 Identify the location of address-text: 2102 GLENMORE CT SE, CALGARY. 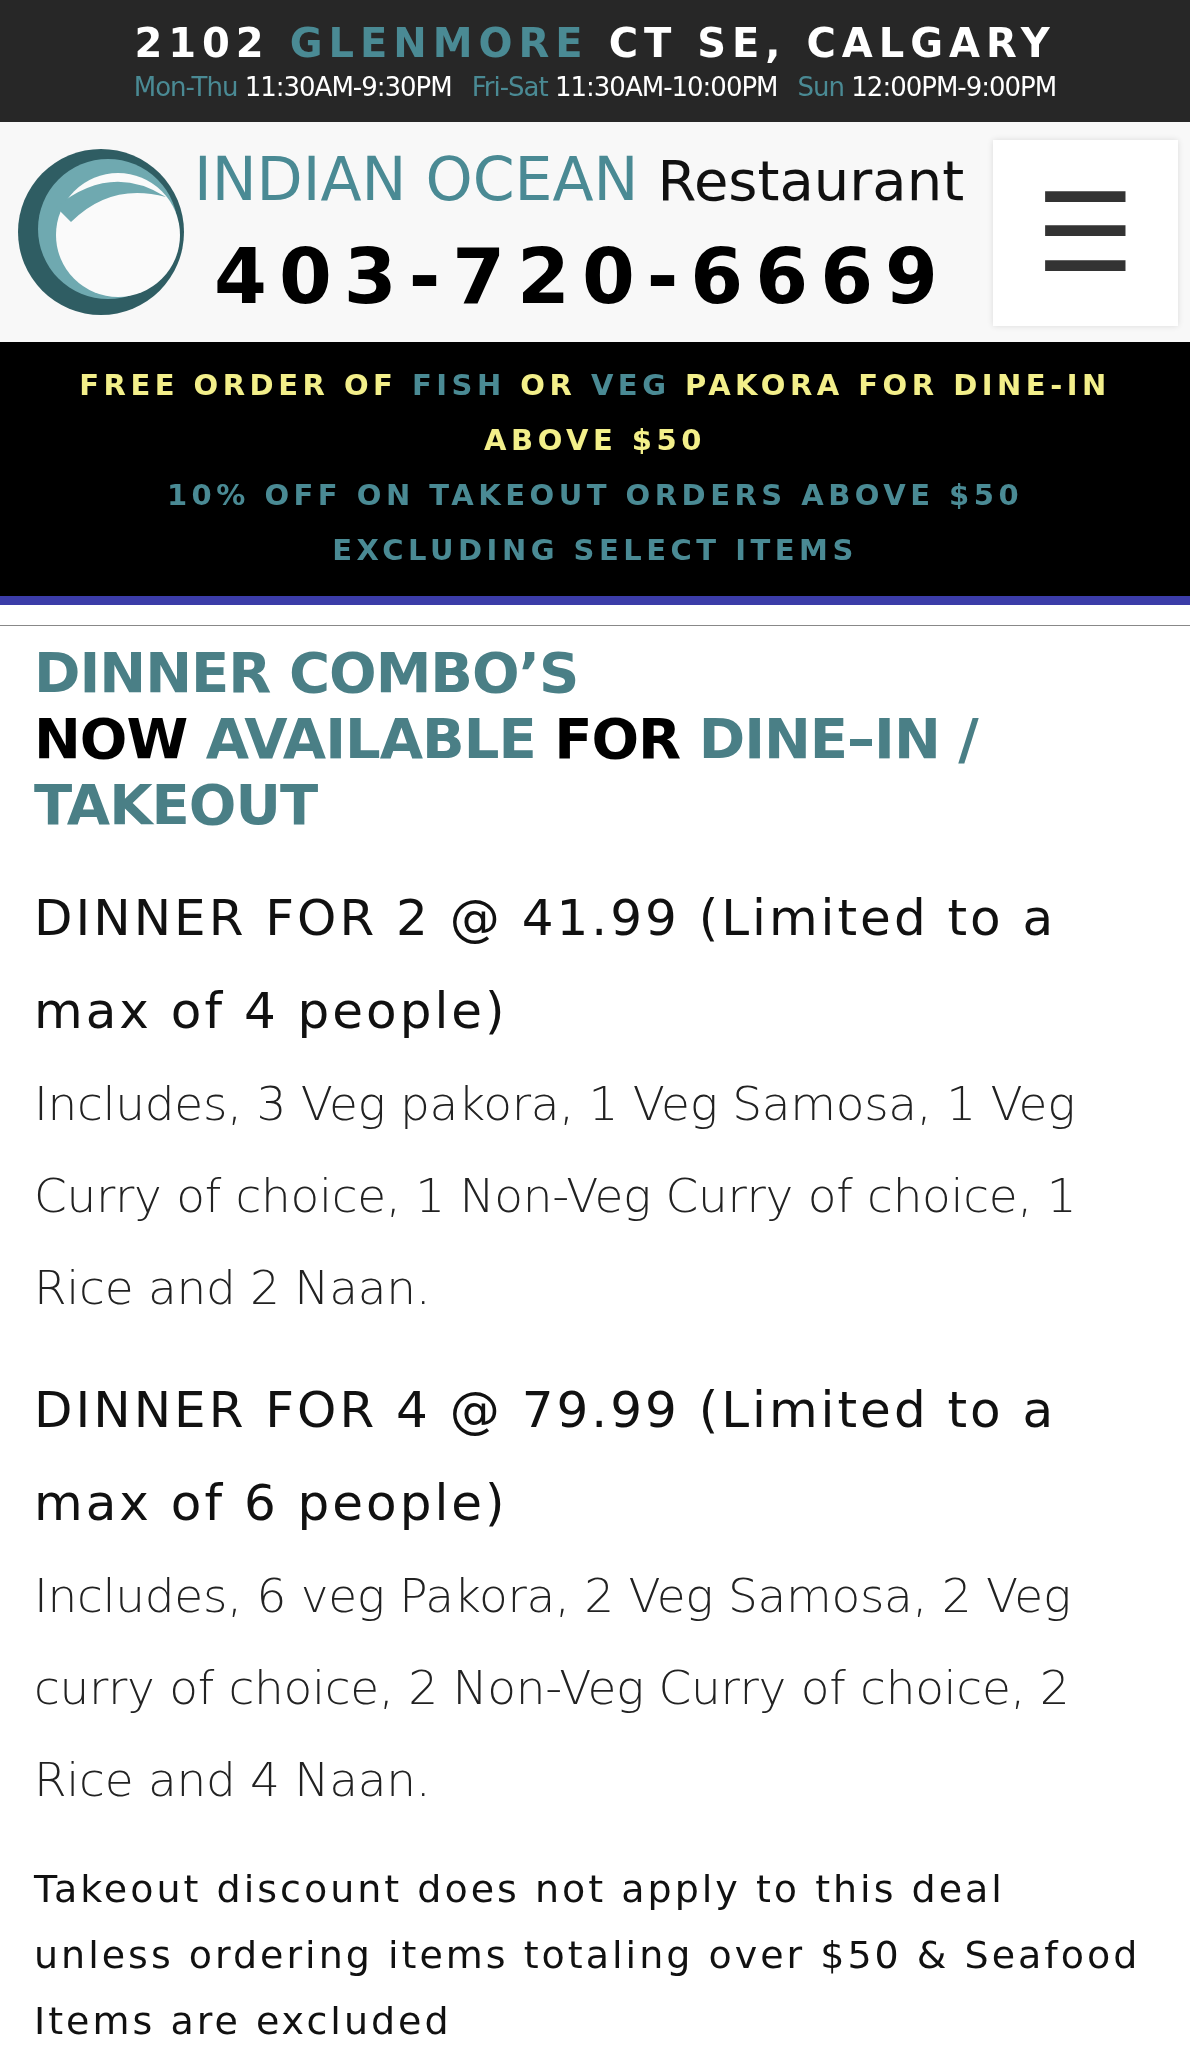
(595, 43).